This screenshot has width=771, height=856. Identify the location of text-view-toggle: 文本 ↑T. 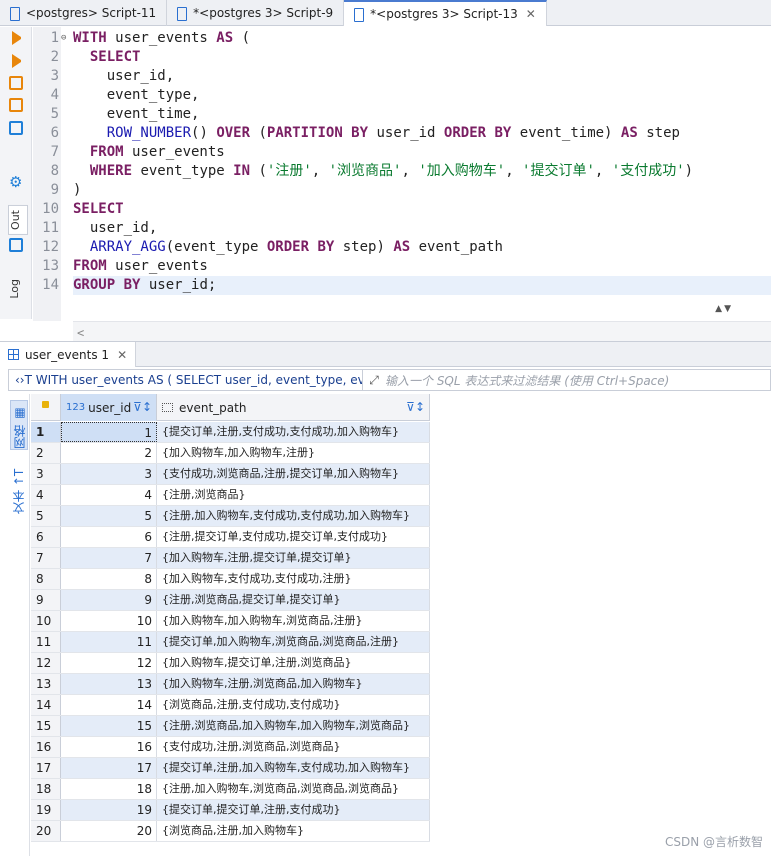
(19, 489).